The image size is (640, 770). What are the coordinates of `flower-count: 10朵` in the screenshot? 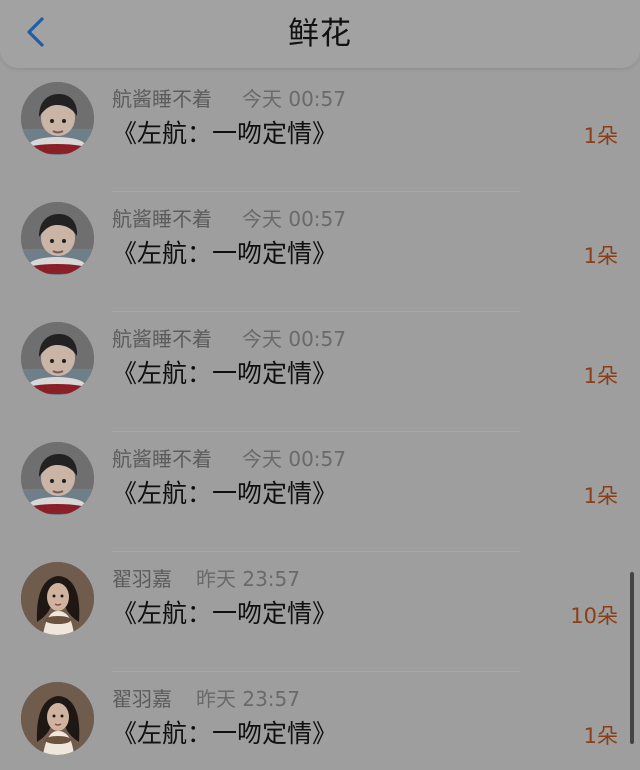 It's located at (594, 616).